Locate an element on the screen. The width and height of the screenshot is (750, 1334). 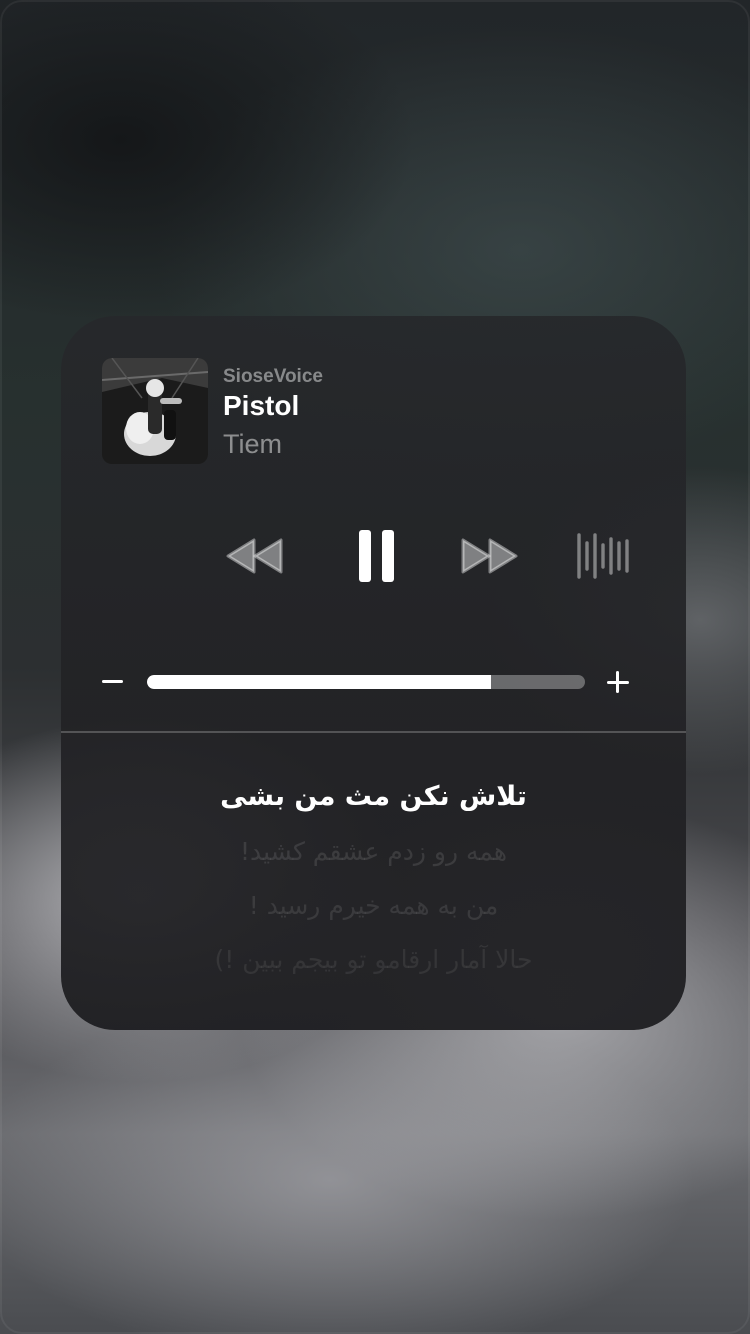
lyric-line-current: تلاش نکن مث من بشی is located at coordinates (373, 796).